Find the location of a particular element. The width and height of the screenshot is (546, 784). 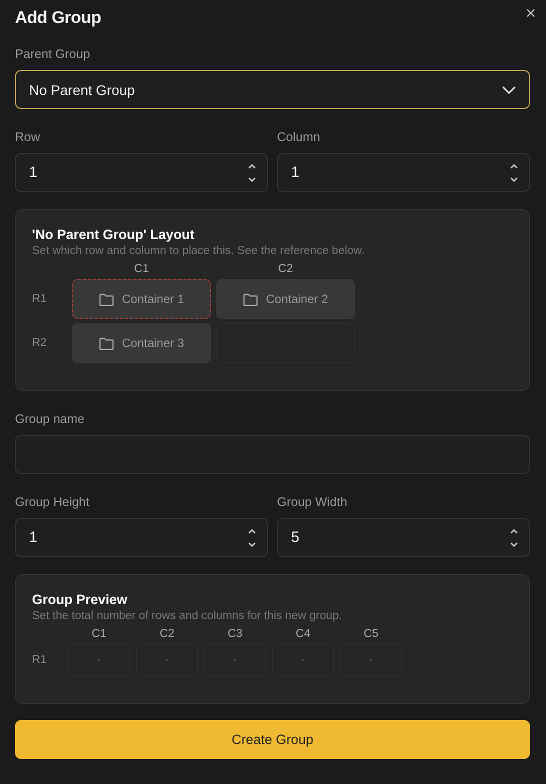

column-label: C3 is located at coordinates (235, 634).